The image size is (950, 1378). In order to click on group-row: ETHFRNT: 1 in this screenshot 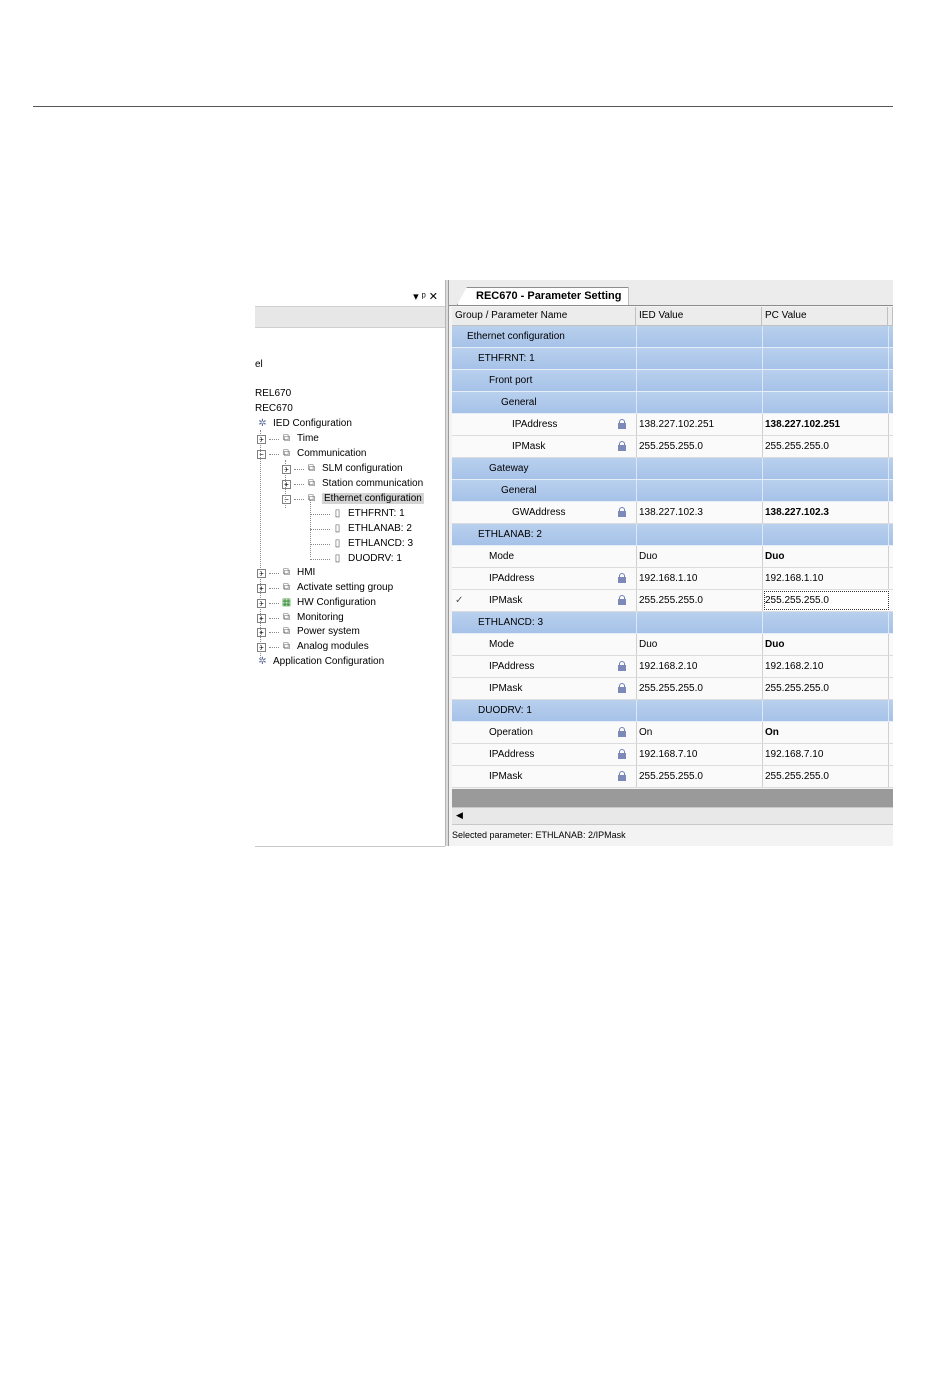, I will do `click(672, 359)`.